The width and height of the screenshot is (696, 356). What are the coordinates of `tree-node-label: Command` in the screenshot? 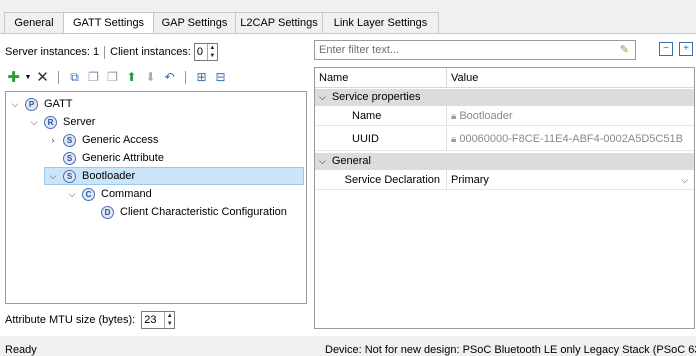 It's located at (126, 194).